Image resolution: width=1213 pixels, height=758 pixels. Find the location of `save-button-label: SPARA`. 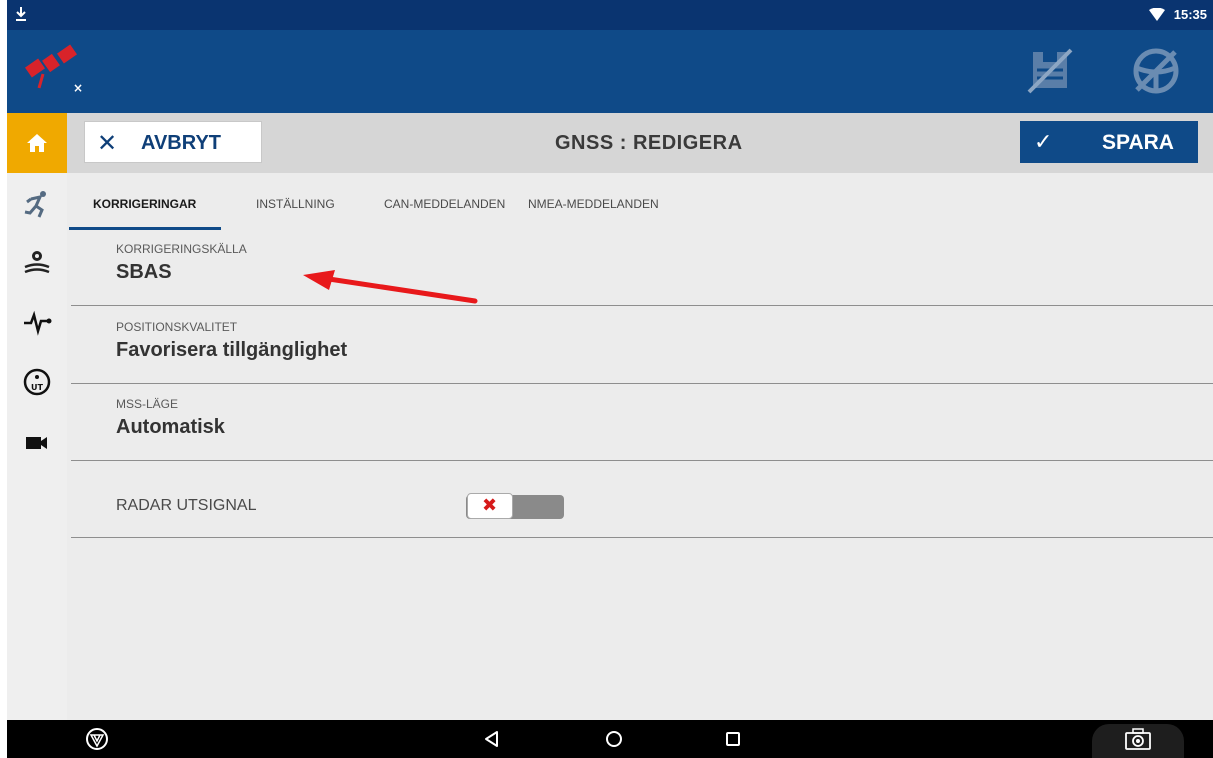

save-button-label: SPARA is located at coordinates (1138, 142).